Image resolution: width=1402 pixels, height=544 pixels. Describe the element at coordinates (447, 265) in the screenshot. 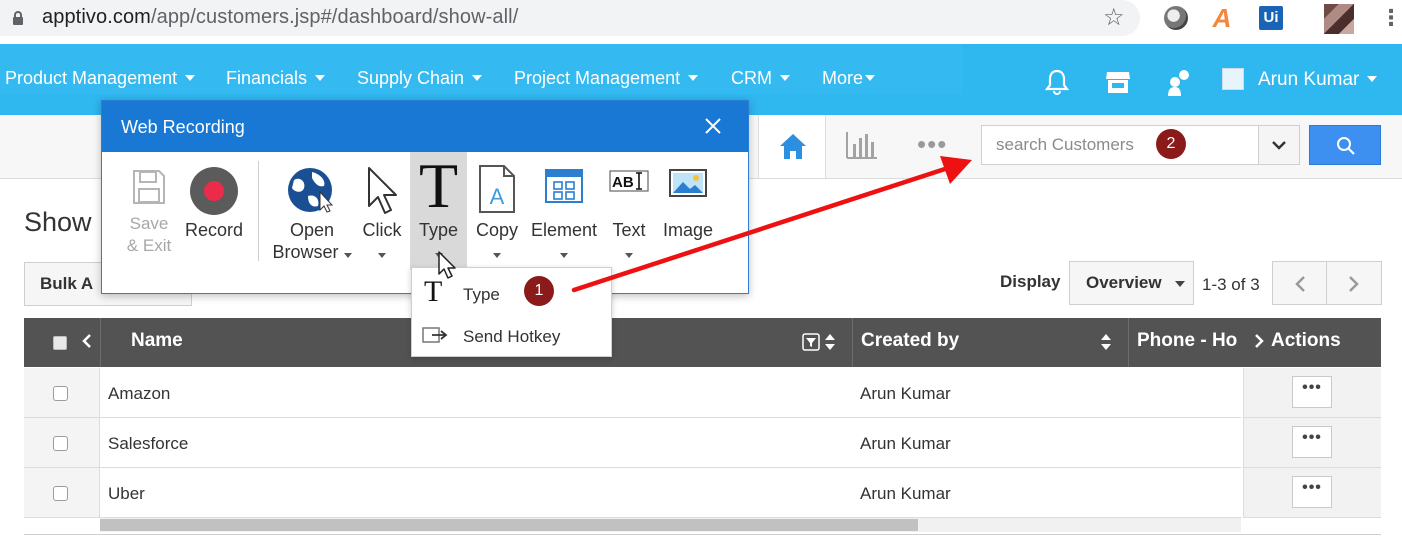

I see `mouse-cursor-icon` at that location.